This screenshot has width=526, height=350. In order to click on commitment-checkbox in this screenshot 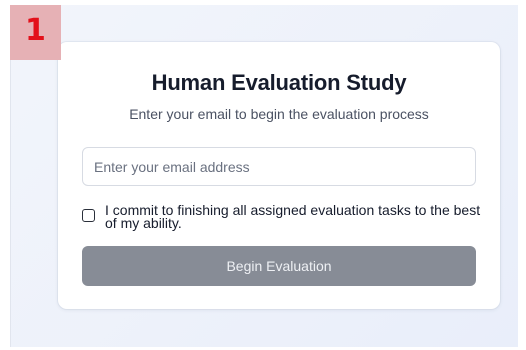, I will do `click(88, 215)`.